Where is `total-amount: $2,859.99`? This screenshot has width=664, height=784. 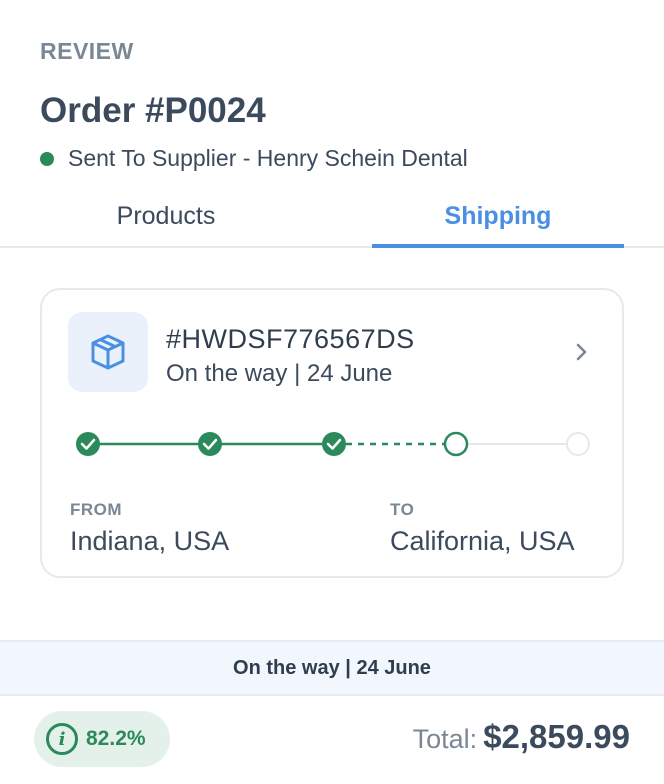
total-amount: $2,859.99 is located at coordinates (556, 736).